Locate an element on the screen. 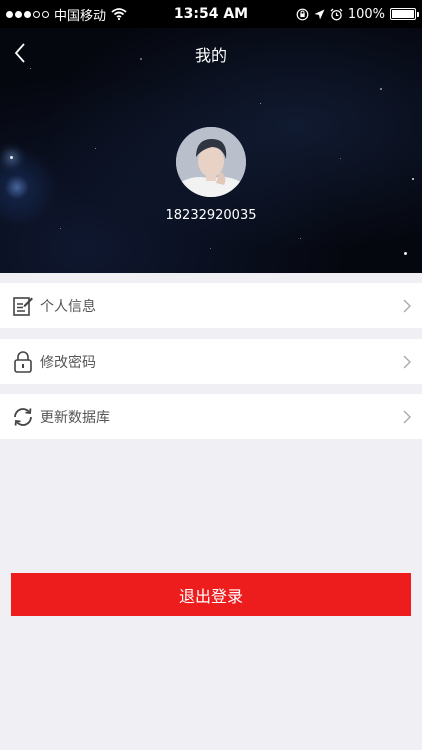  status-left: 中国移动 is located at coordinates (66, 14).